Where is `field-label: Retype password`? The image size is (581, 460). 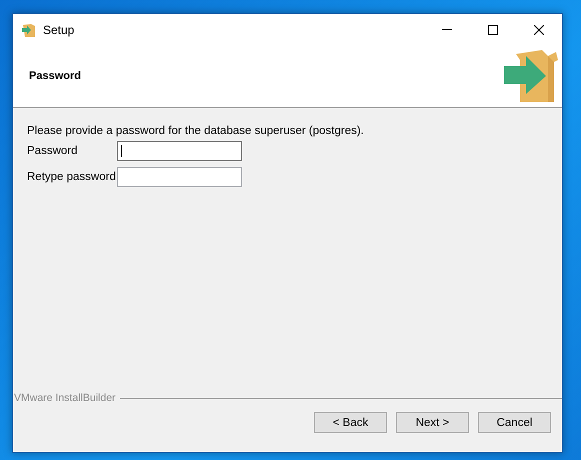
field-label: Retype password is located at coordinates (72, 177).